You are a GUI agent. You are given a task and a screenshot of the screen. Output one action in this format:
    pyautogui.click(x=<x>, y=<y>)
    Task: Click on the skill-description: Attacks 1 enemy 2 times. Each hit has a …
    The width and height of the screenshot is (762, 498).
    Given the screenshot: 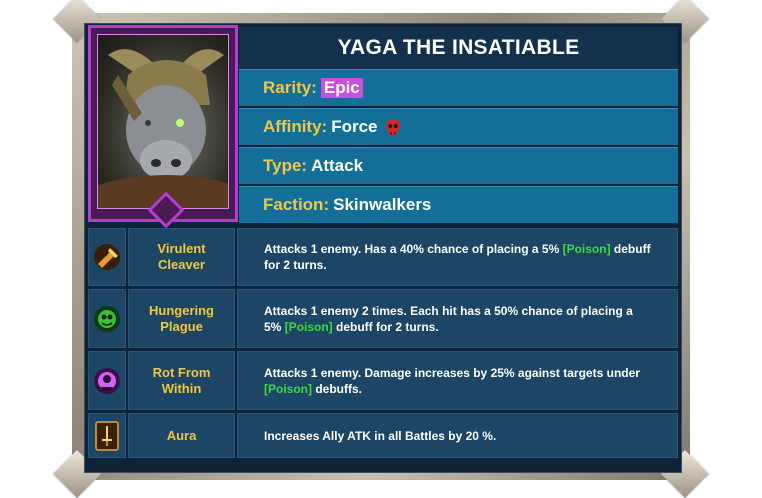 What is the action you would take?
    pyautogui.click(x=457, y=318)
    